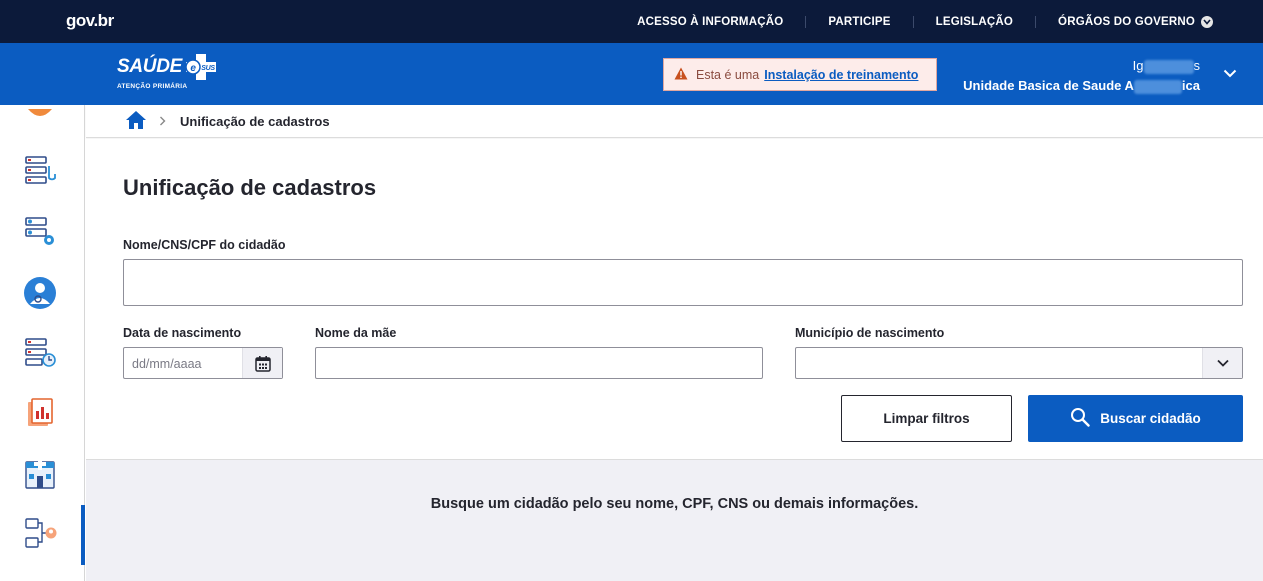 The width and height of the screenshot is (1263, 581). What do you see at coordinates (255, 121) in the screenshot?
I see `breadcrumb-current: Unificação de cadastros` at bounding box center [255, 121].